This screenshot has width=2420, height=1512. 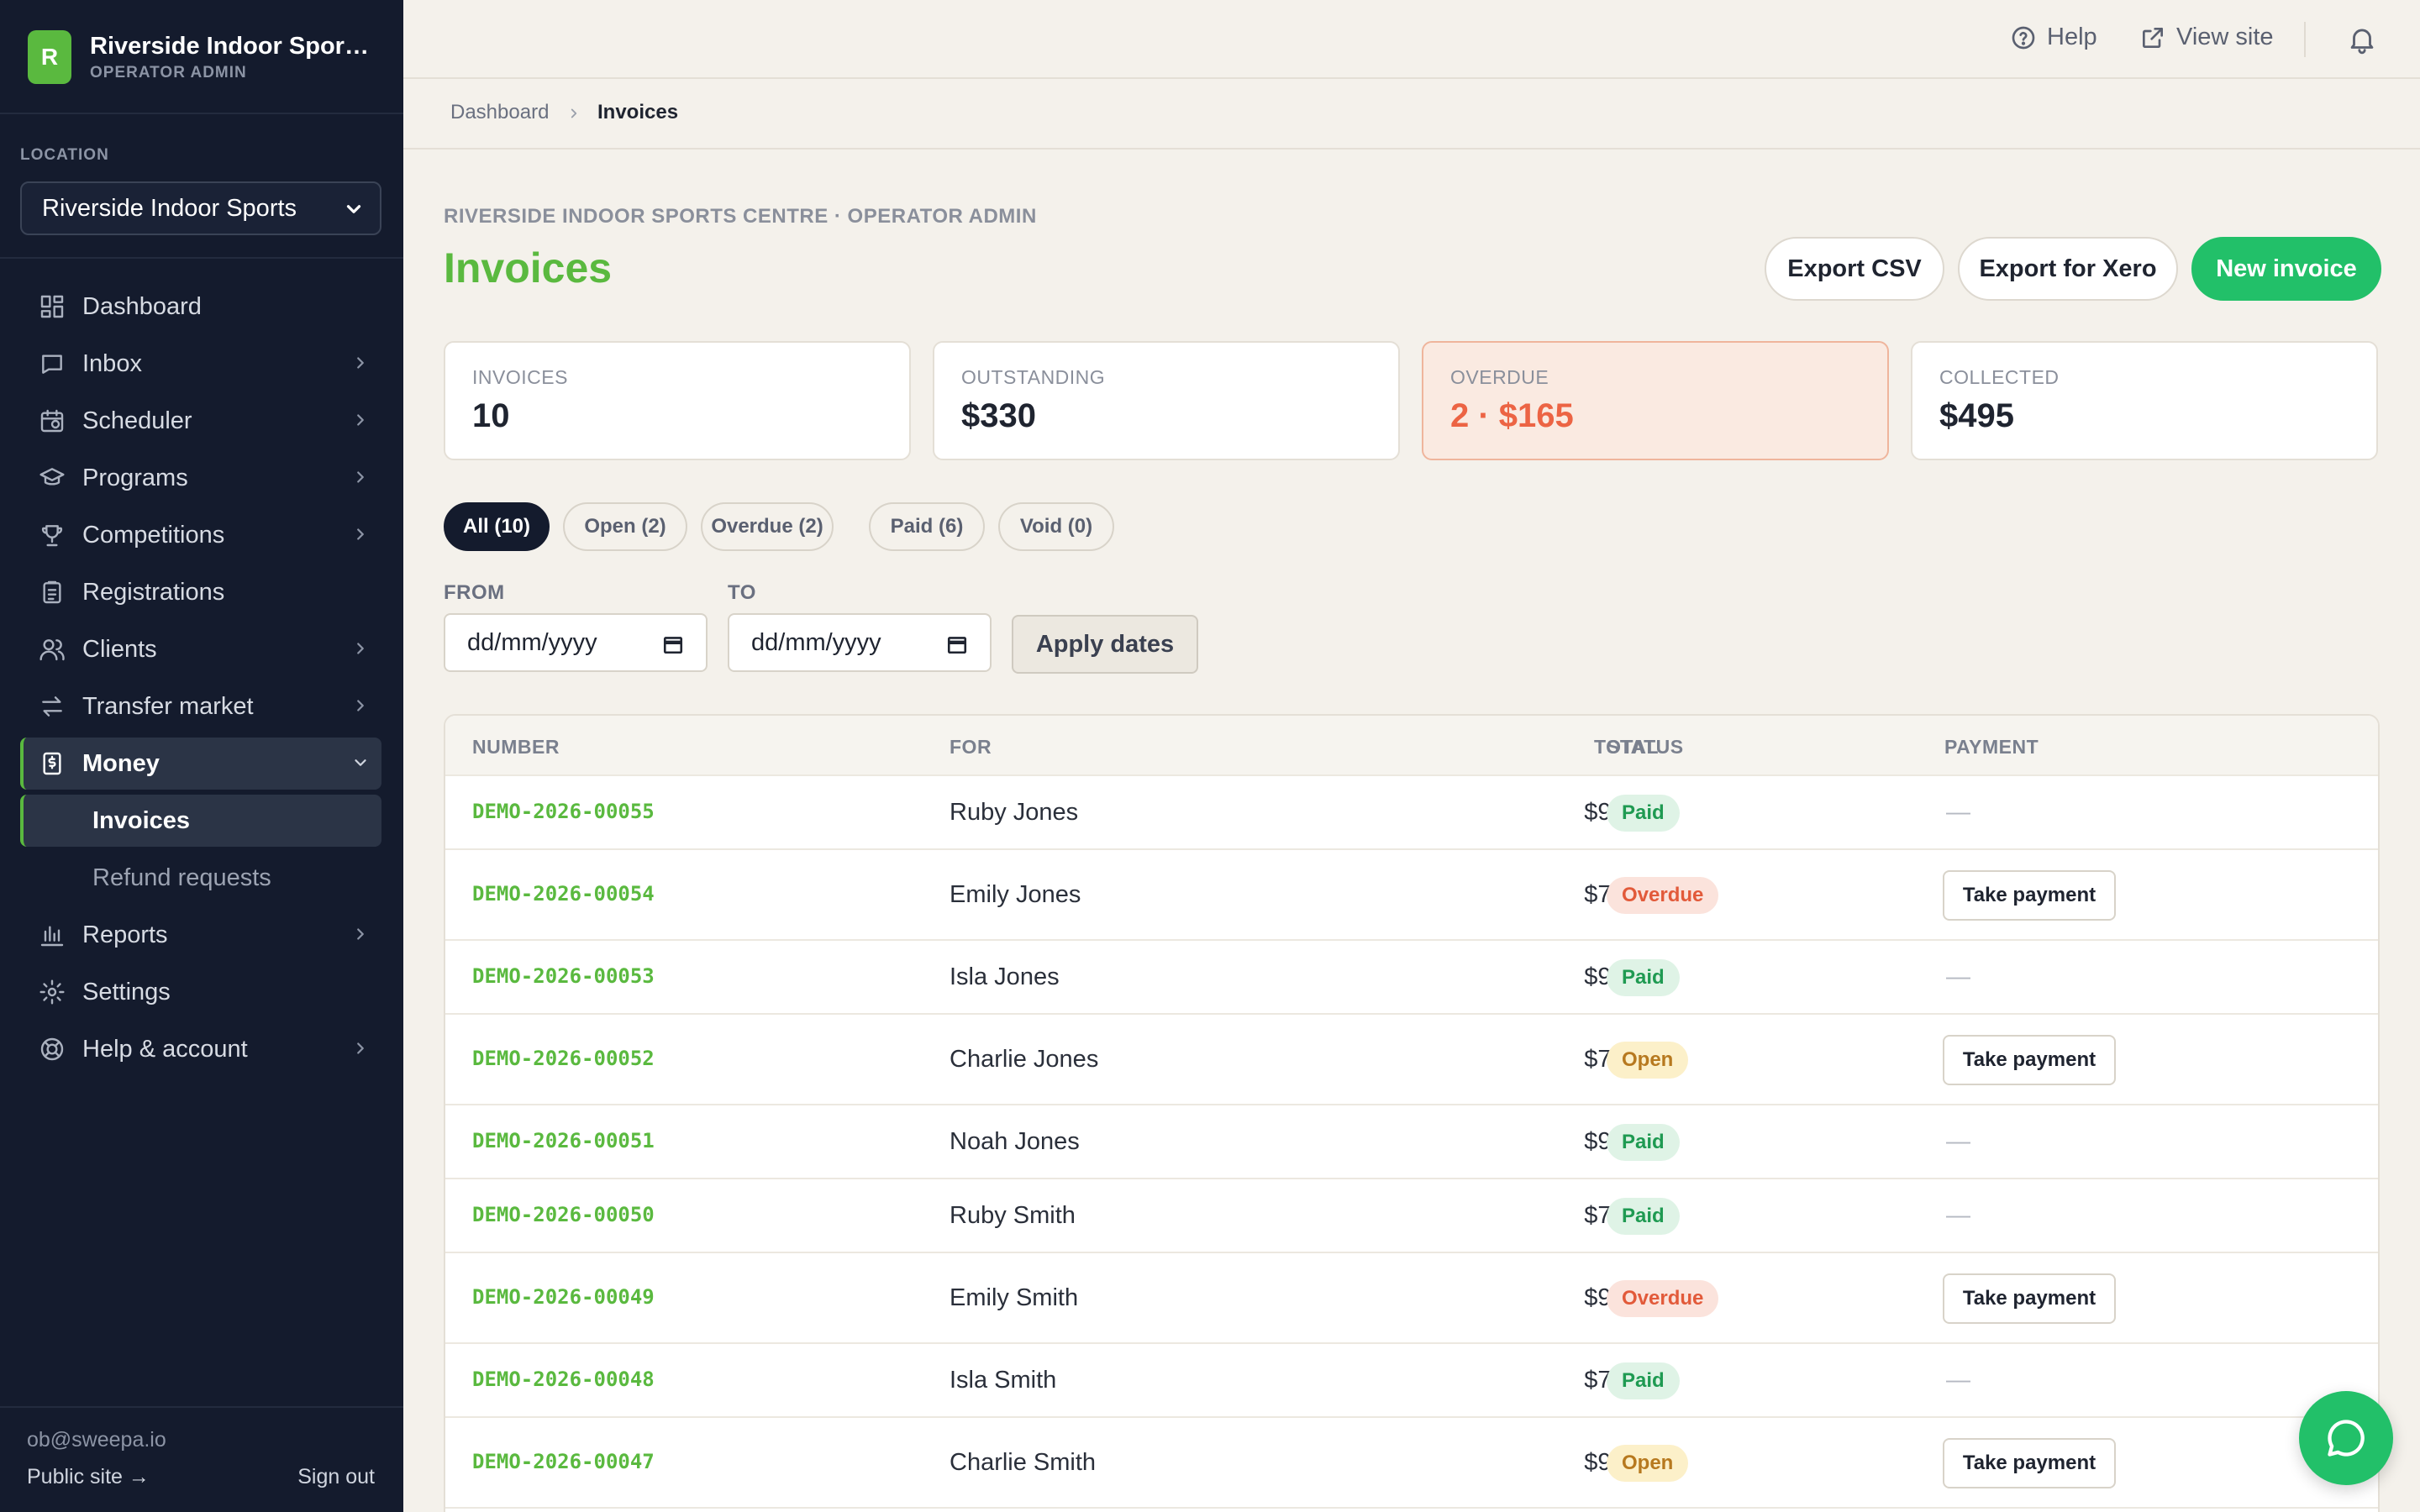 I want to click on invoice-number-link: DEMO-2026-00048, so click(x=563, y=1379).